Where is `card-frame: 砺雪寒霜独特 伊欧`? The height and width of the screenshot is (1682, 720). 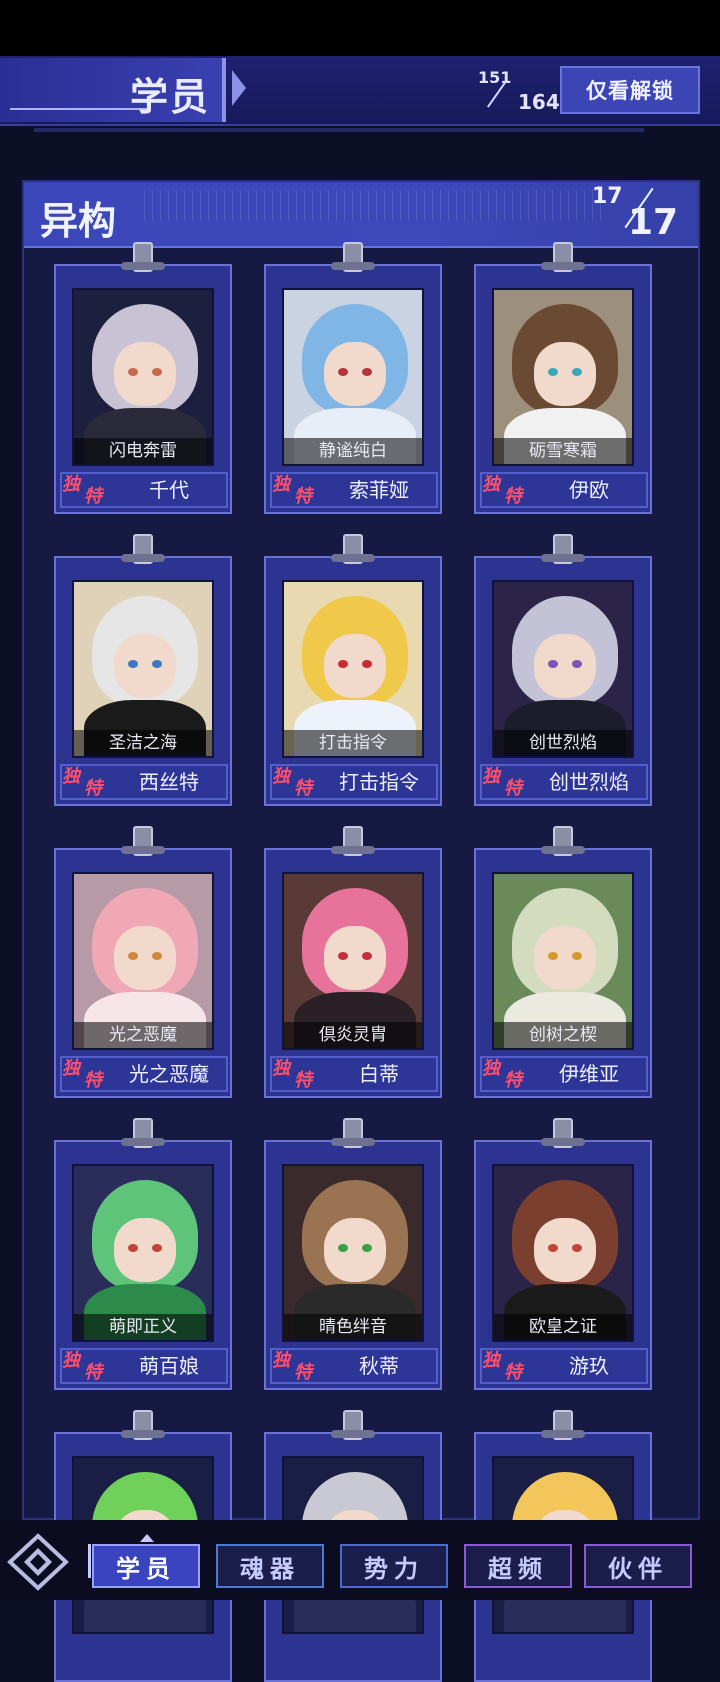 card-frame: 砺雪寒霜独特 伊欧 is located at coordinates (563, 389).